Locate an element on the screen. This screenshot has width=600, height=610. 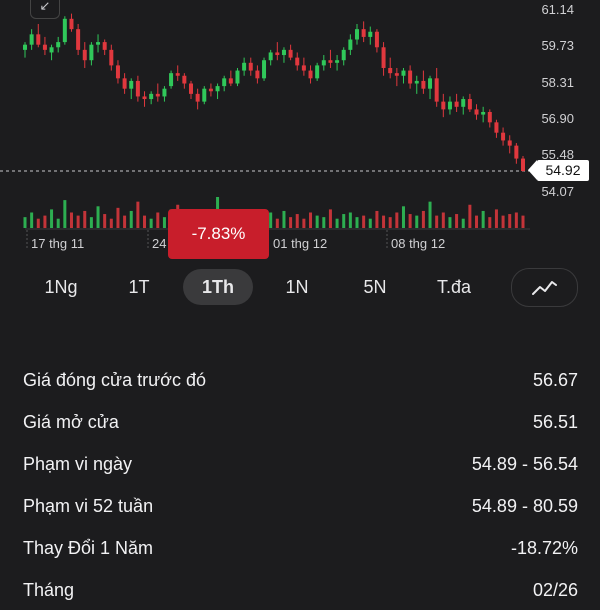
tab-max: T.đa is located at coordinates (454, 287).